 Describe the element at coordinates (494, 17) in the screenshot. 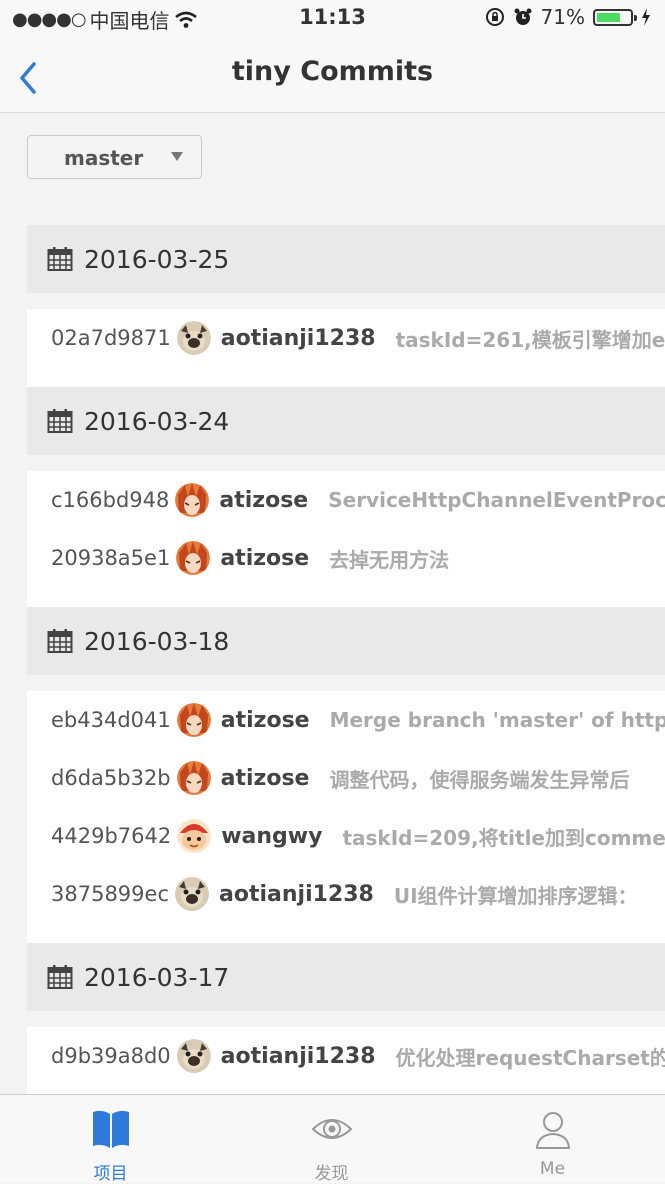

I see `rotation-lock-icon` at that location.